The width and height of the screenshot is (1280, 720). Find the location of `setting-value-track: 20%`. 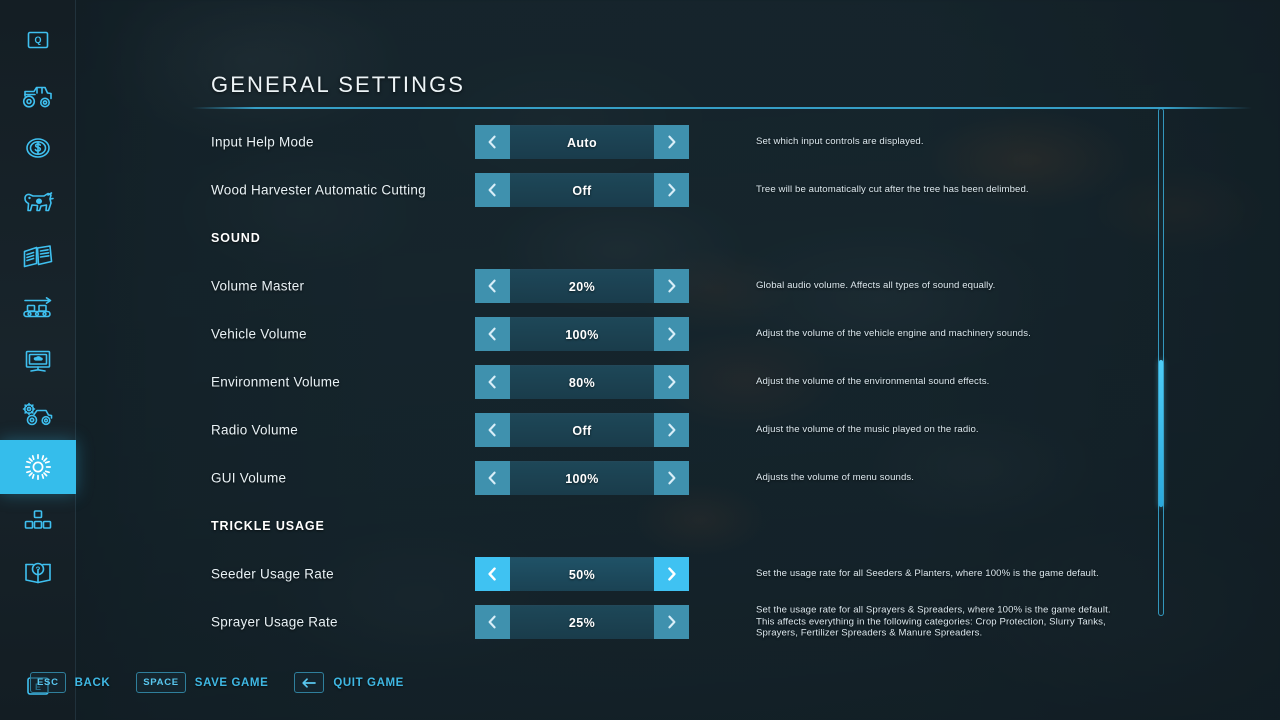

setting-value-track: 20% is located at coordinates (582, 286).